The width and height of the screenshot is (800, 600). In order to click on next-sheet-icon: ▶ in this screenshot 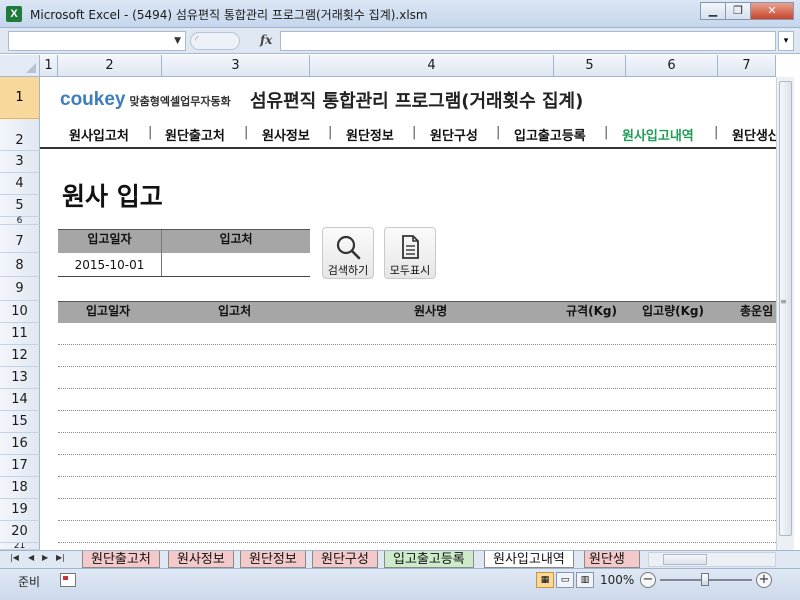, I will do `click(45, 557)`.